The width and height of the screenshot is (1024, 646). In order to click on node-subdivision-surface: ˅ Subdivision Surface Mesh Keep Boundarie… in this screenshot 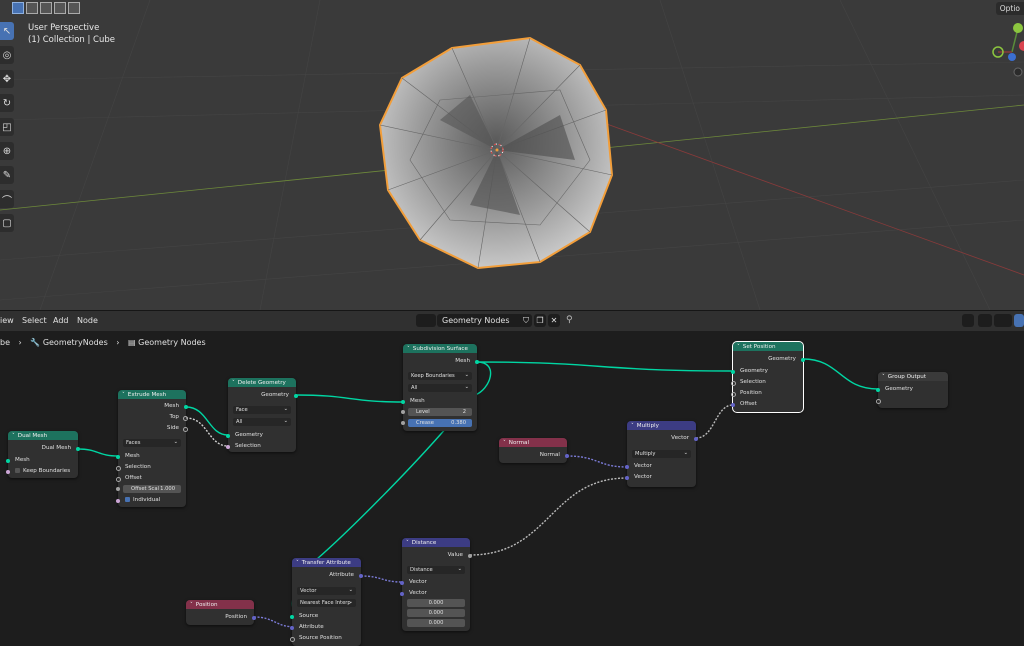, I will do `click(440, 387)`.